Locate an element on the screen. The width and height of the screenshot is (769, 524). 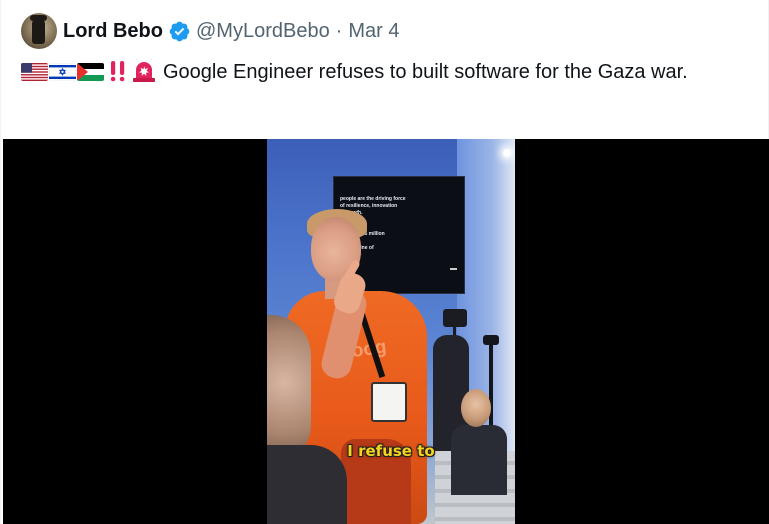
israel-flag-icon is located at coordinates (62, 72).